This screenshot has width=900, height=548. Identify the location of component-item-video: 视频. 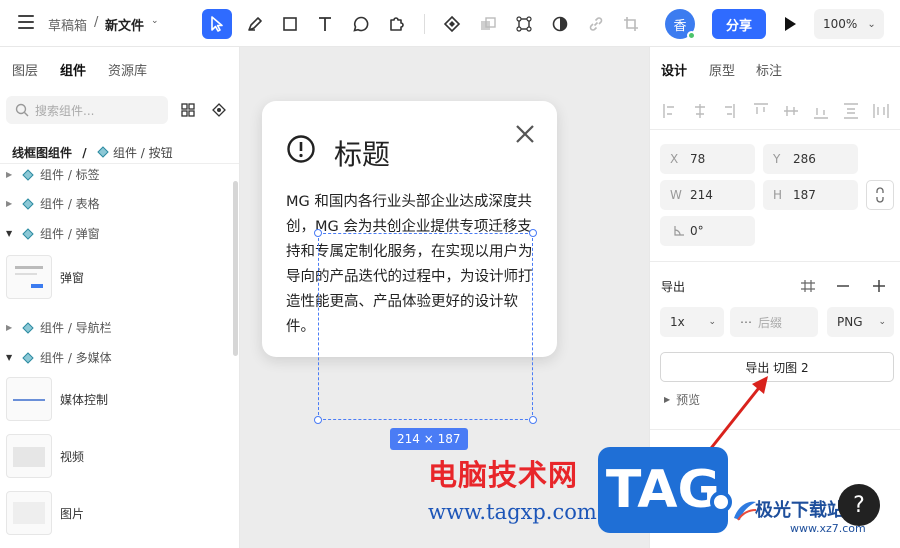
(106, 456).